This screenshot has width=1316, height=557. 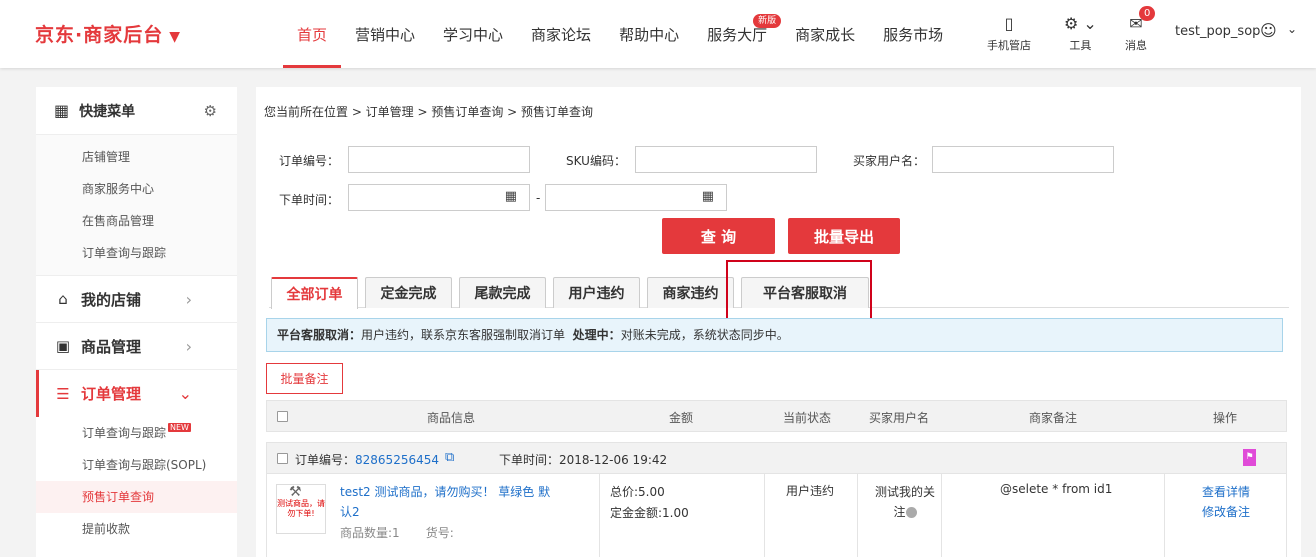 What do you see at coordinates (704, 335) in the screenshot?
I see `notice-text-processing: 对账未完成，系统状态同步中。` at bounding box center [704, 335].